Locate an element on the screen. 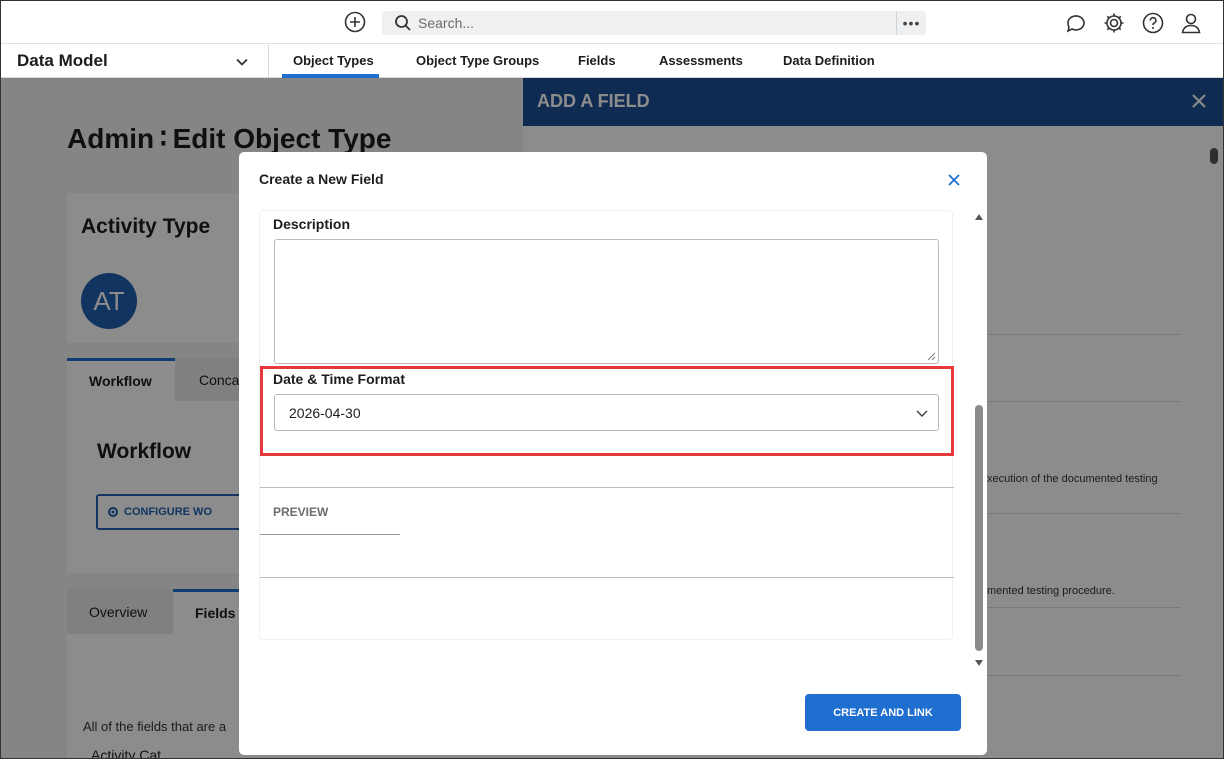  tab-fields: Fields is located at coordinates (597, 60).